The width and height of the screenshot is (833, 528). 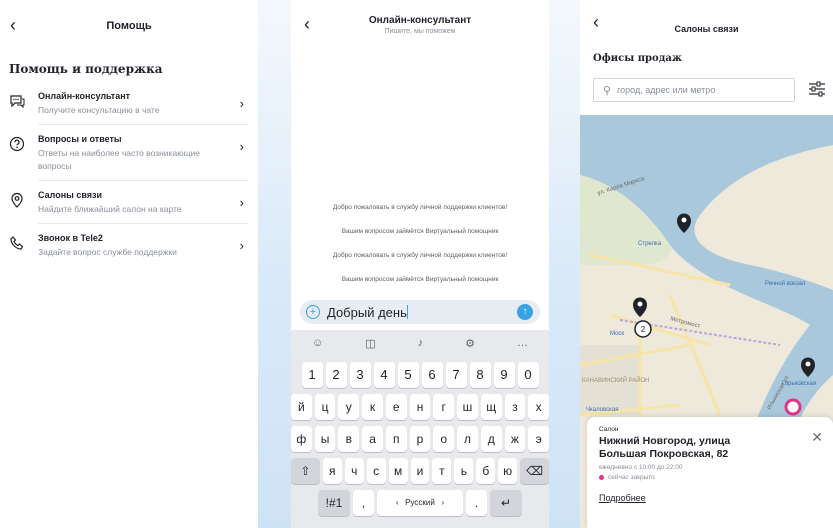 What do you see at coordinates (491, 407) in the screenshot?
I see `key: щ` at bounding box center [491, 407].